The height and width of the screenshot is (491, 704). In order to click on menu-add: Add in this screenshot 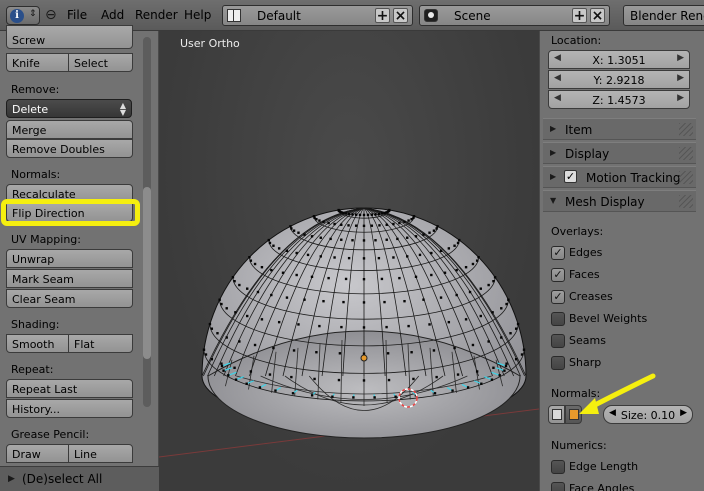, I will do `click(112, 15)`.